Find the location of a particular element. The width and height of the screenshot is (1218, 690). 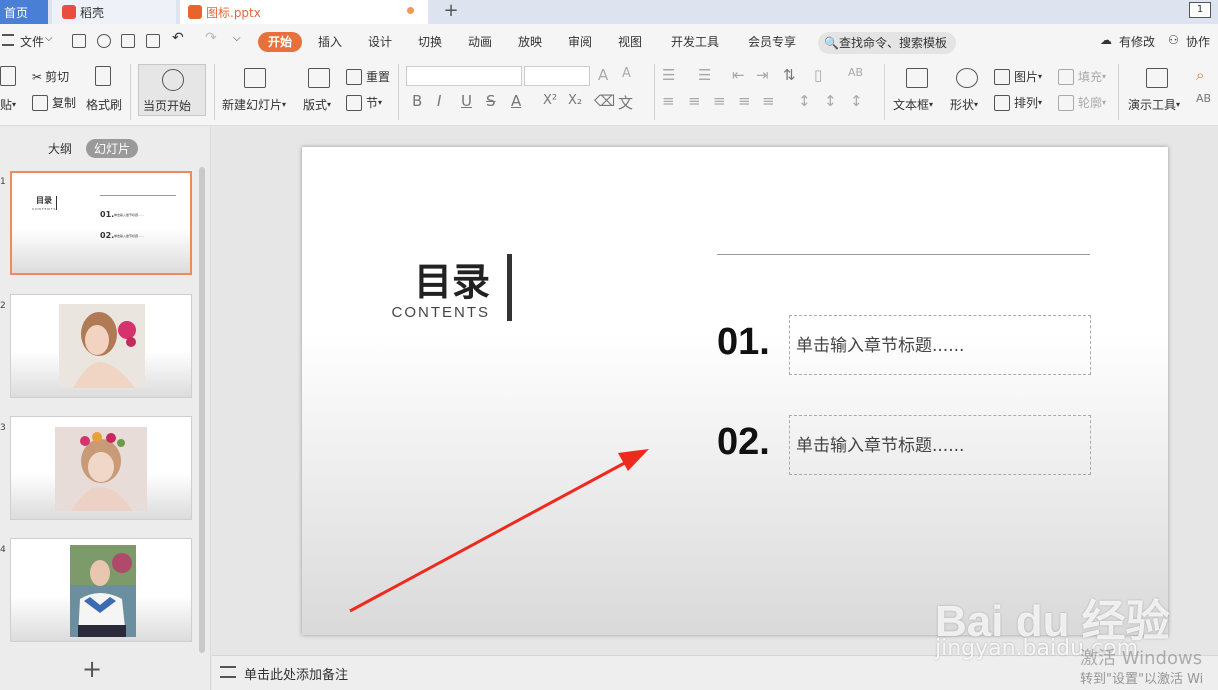

menu-slideshow: 放映 is located at coordinates (530, 41).